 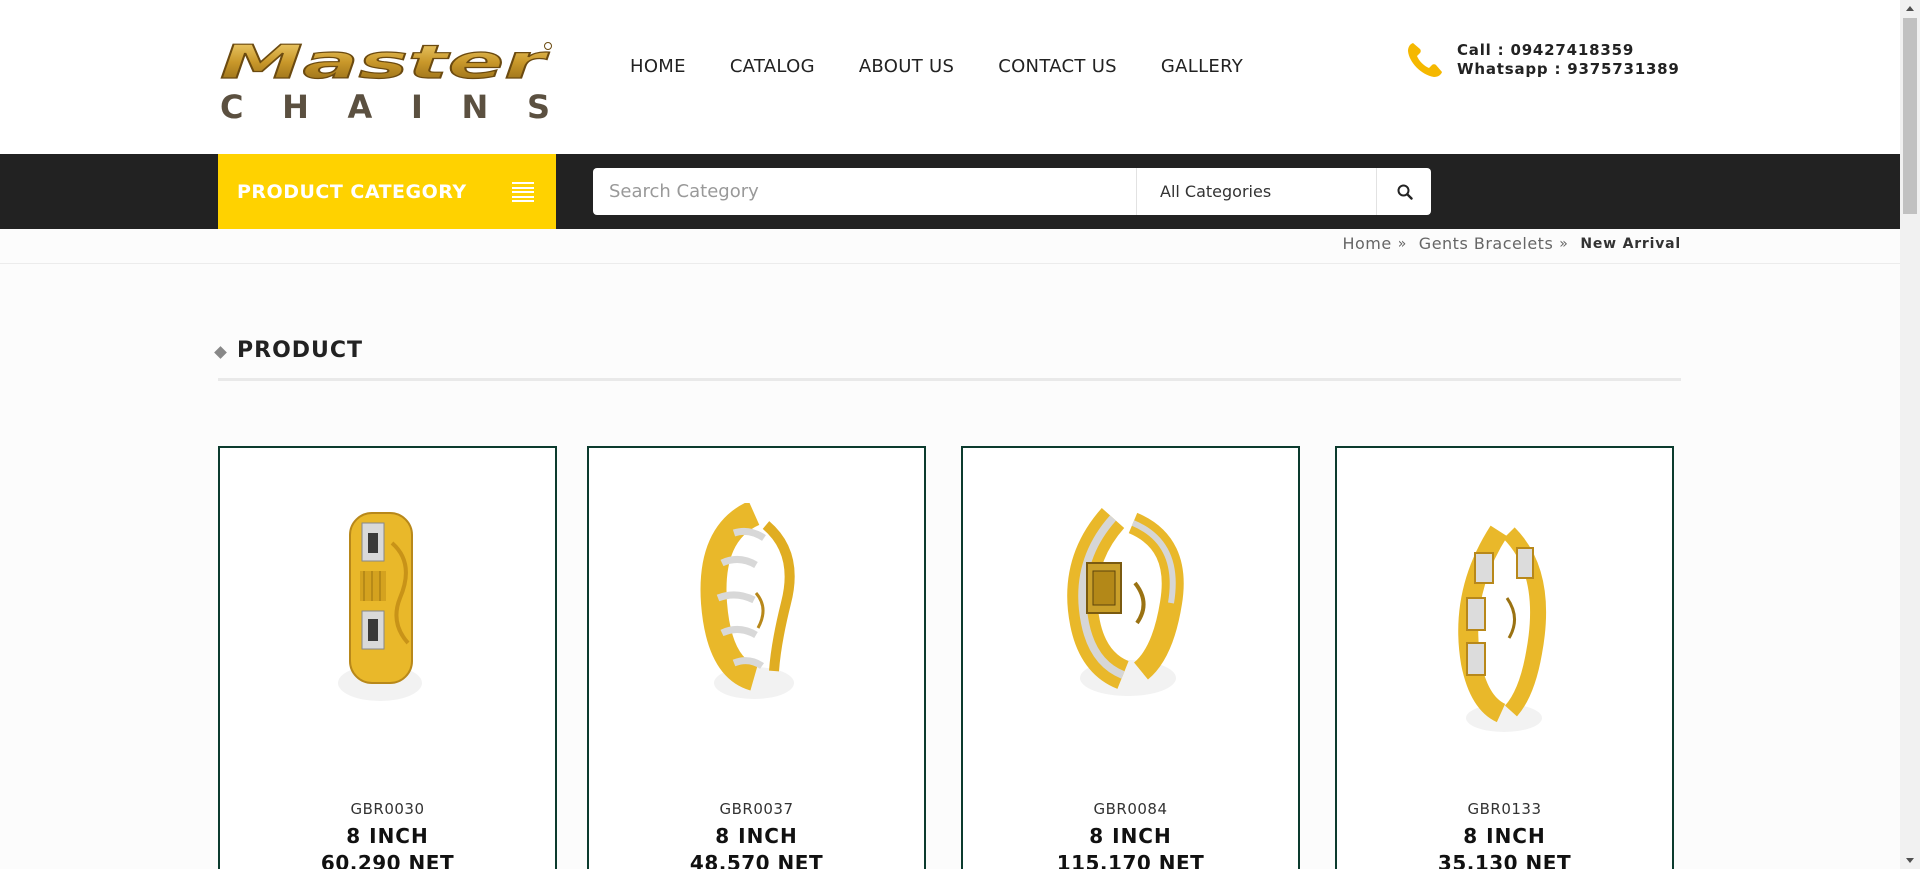 What do you see at coordinates (387, 860) in the screenshot?
I see `product-price: 60,290 NET` at bounding box center [387, 860].